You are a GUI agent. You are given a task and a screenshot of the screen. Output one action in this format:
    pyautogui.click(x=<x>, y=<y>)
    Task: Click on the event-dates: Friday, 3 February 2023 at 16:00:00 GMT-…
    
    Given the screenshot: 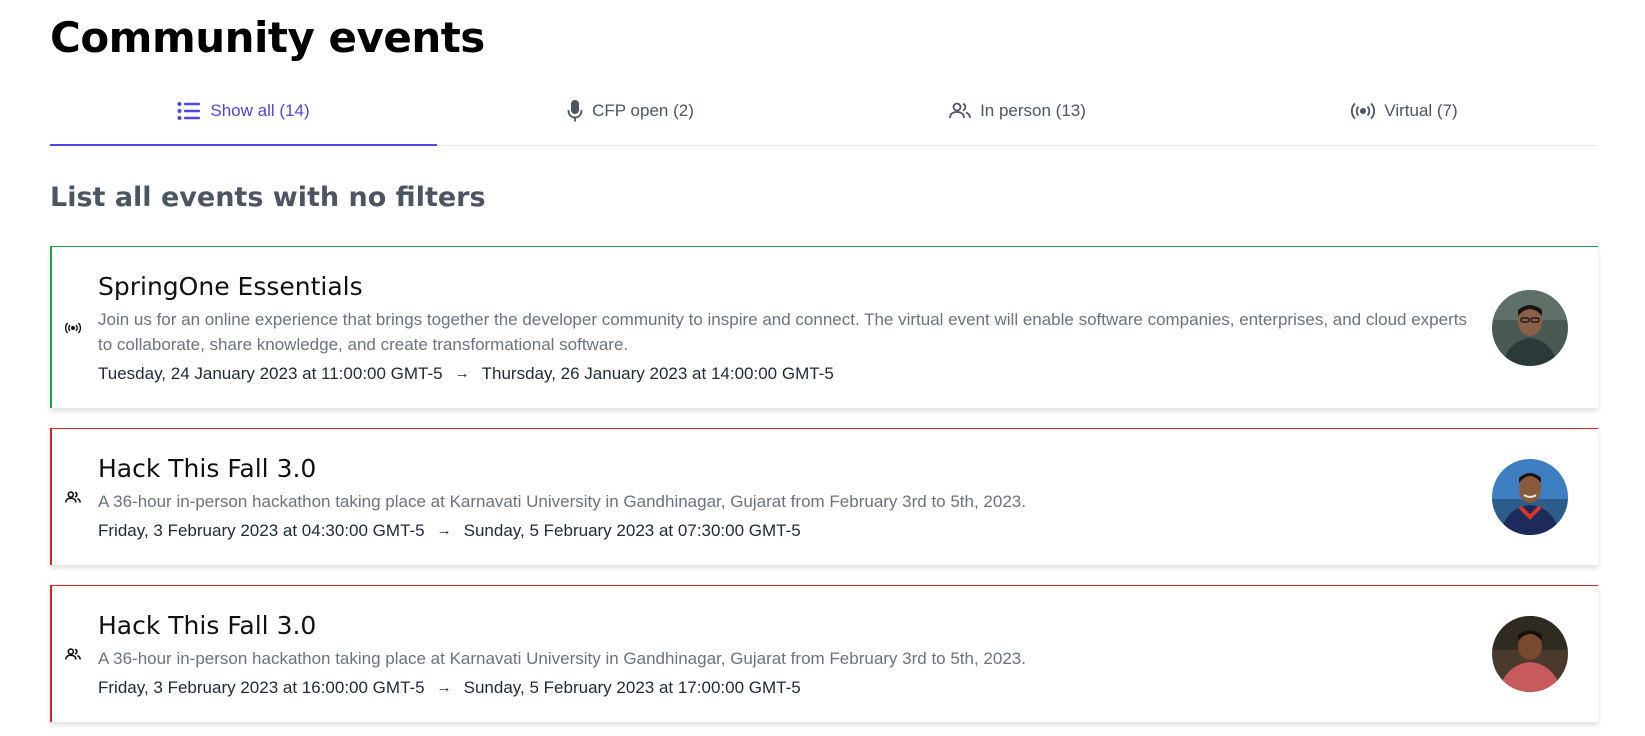 What is the action you would take?
    pyautogui.click(x=788, y=688)
    